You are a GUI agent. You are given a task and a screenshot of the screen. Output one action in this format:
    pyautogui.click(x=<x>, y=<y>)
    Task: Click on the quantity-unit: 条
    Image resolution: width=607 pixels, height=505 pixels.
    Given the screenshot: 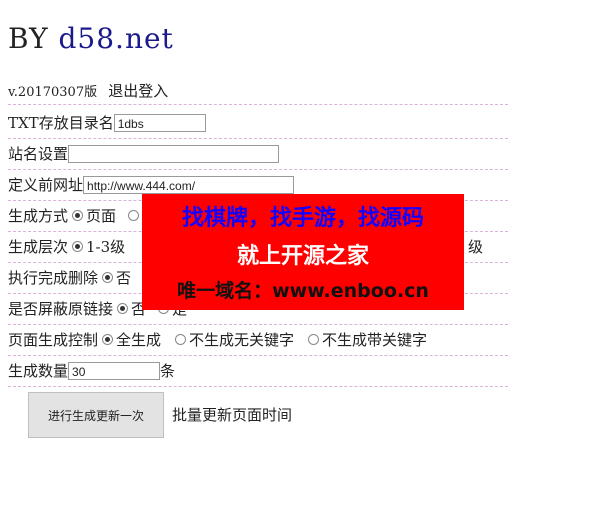 What is the action you would take?
    pyautogui.click(x=168, y=371)
    